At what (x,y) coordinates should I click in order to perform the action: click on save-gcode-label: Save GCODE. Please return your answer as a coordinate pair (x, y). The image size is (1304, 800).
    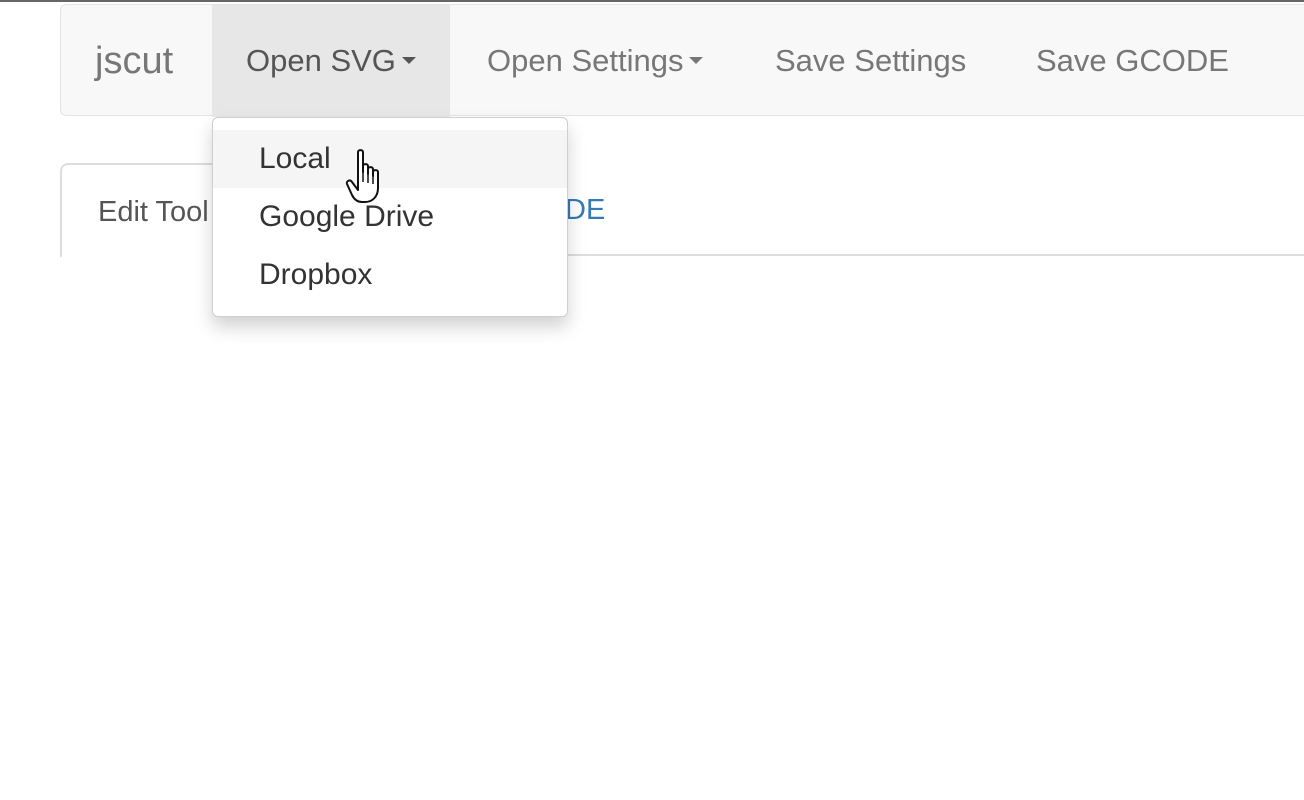
    Looking at the image, I should click on (1132, 60).